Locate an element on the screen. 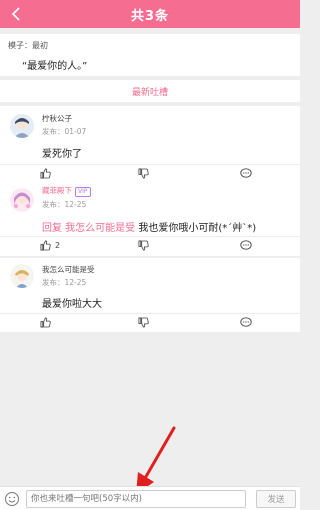 This screenshot has height=510, width=320. comment-username: 柠秋公子 is located at coordinates (57, 118).